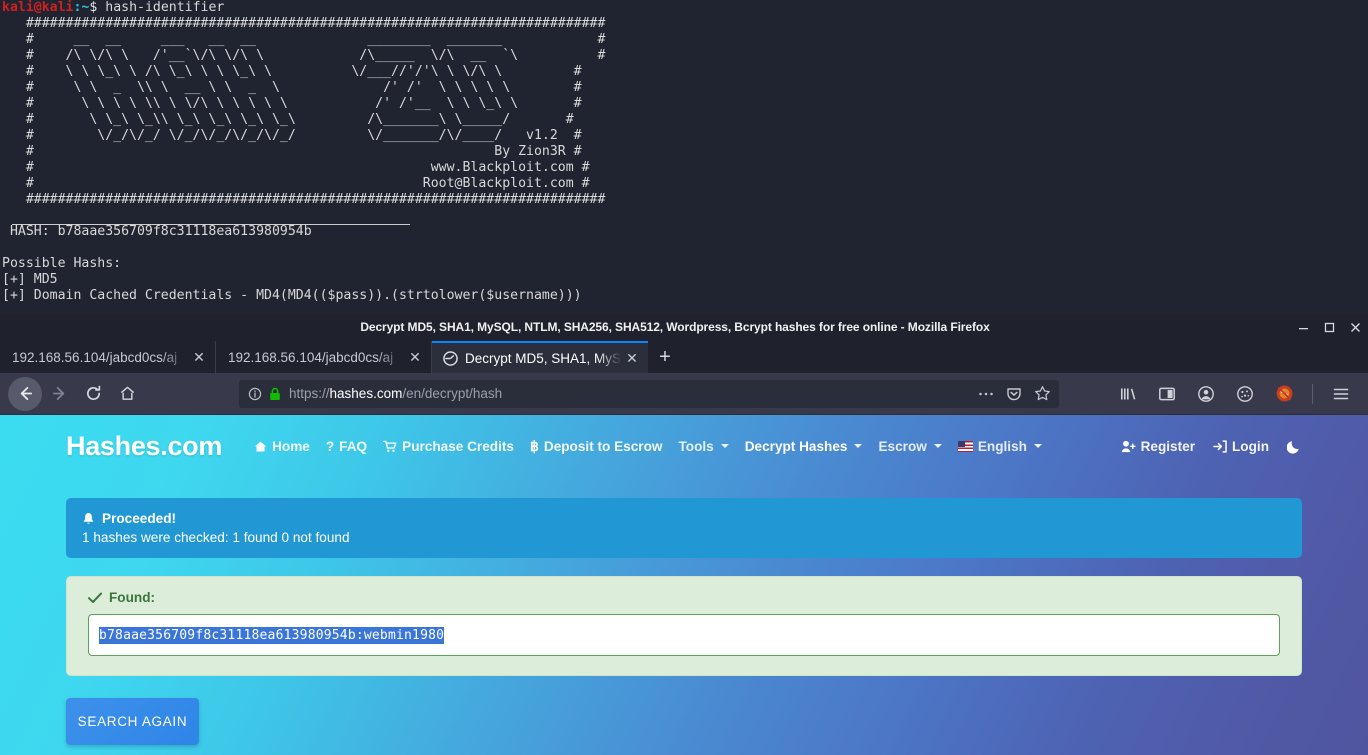  Describe the element at coordinates (353, 446) in the screenshot. I see `nav-label: FAQ` at that location.